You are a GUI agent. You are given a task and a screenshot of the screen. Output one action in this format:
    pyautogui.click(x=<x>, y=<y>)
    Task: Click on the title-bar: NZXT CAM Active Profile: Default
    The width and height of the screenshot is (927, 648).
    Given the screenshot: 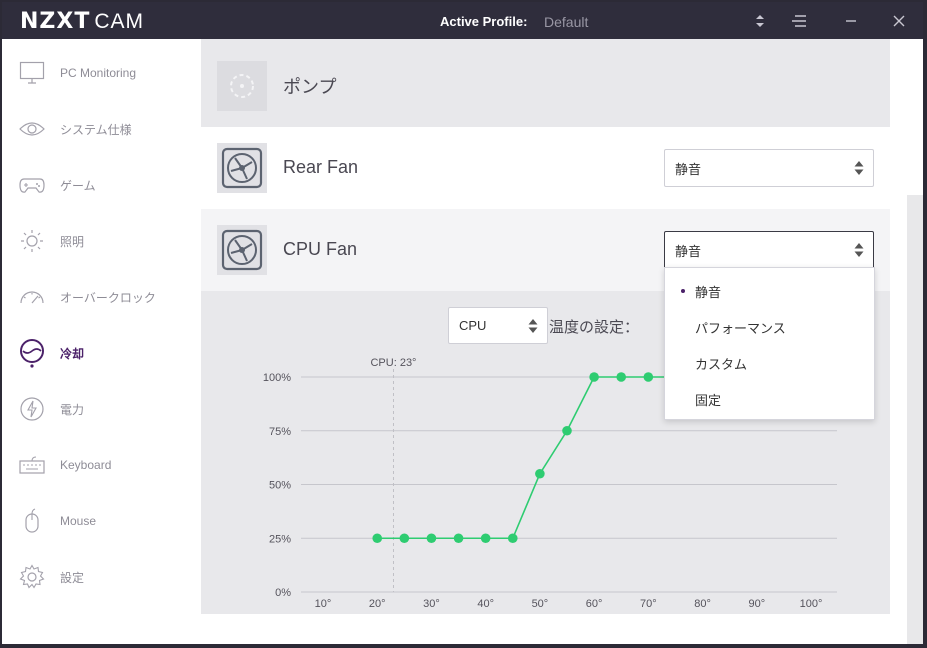 What is the action you would take?
    pyautogui.click(x=462, y=20)
    